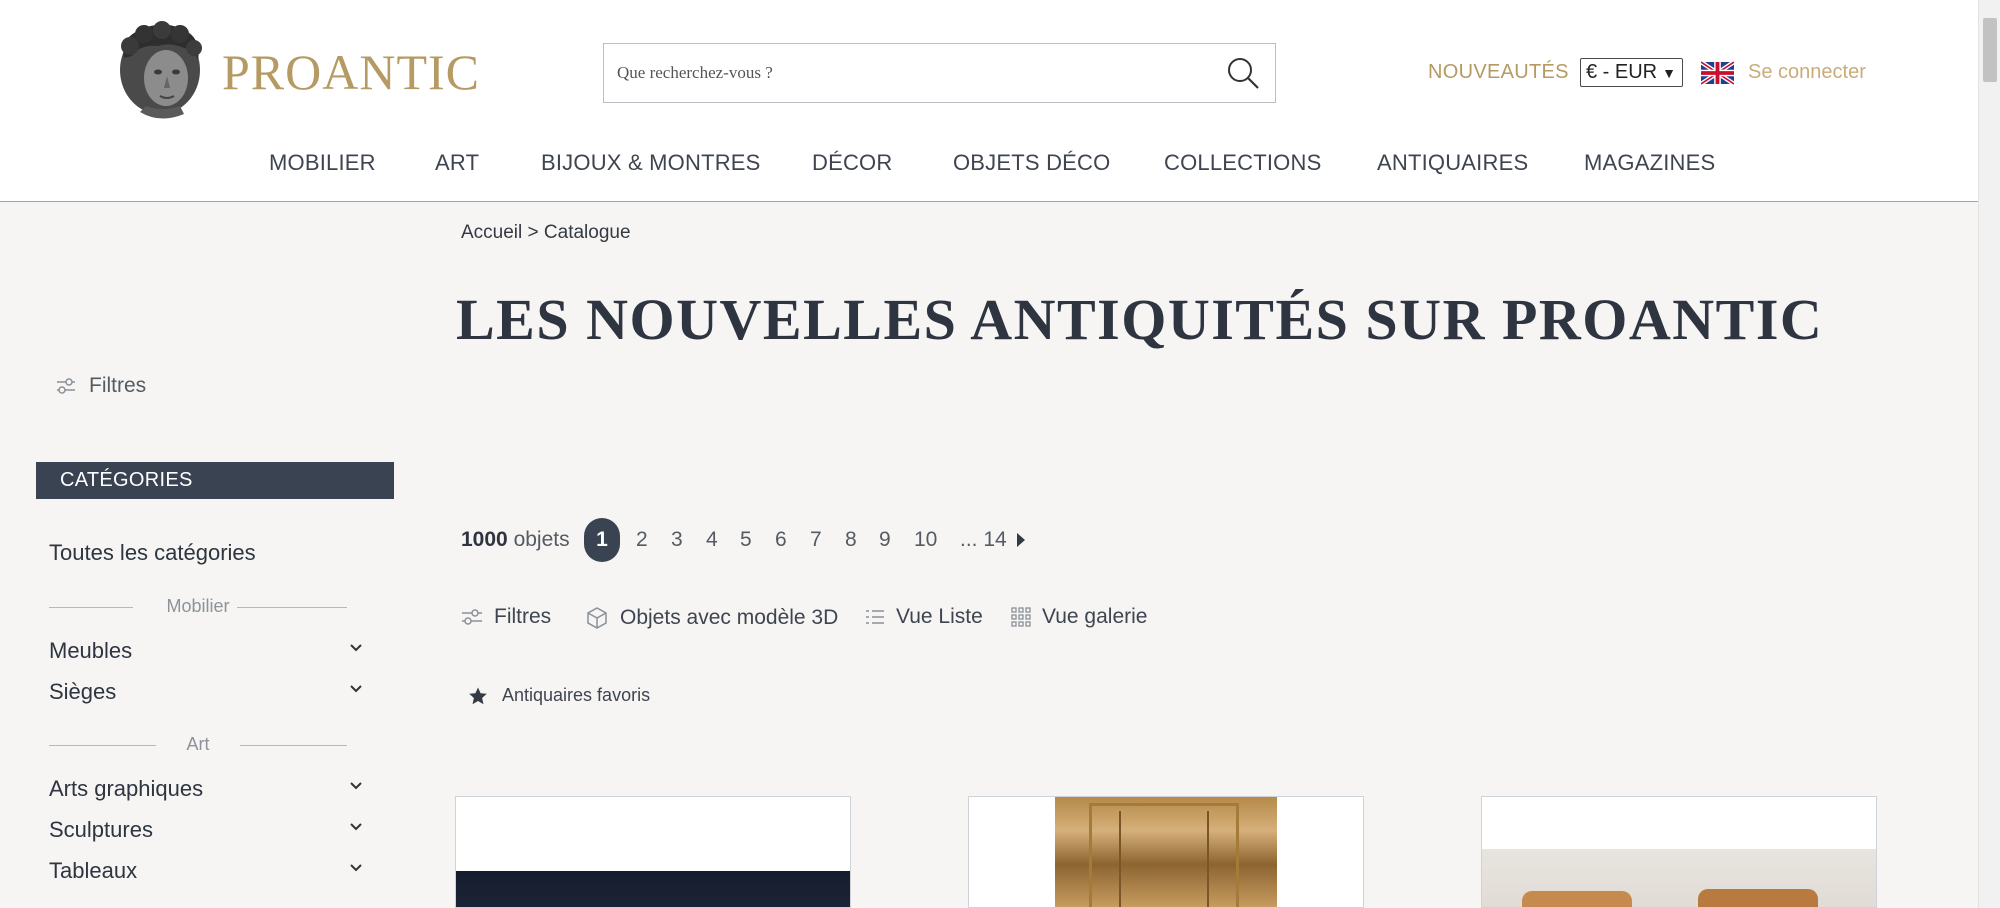 The width and height of the screenshot is (2000, 908). I want to click on new-items-link: NOUVEAUTÉS, so click(1498, 72).